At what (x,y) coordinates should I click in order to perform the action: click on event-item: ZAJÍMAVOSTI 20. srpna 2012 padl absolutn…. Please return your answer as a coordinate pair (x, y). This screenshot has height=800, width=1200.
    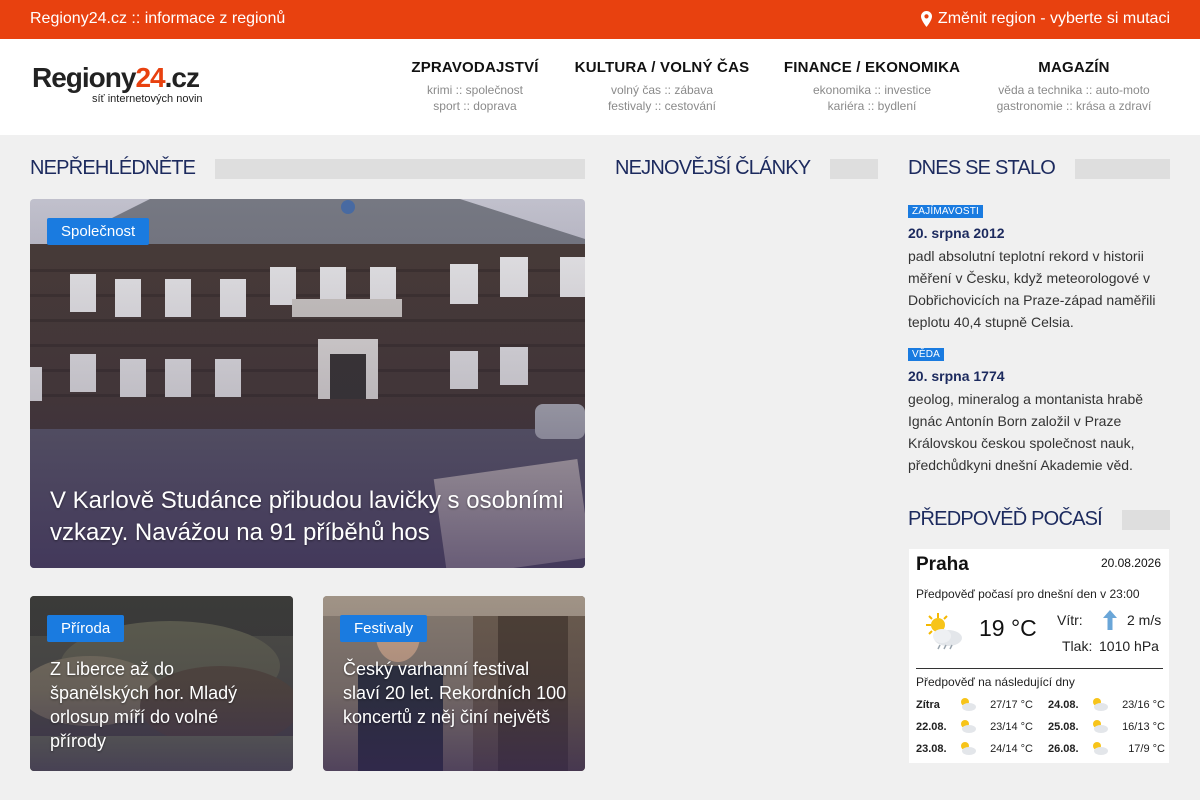
    Looking at the image, I should click on (1039, 267).